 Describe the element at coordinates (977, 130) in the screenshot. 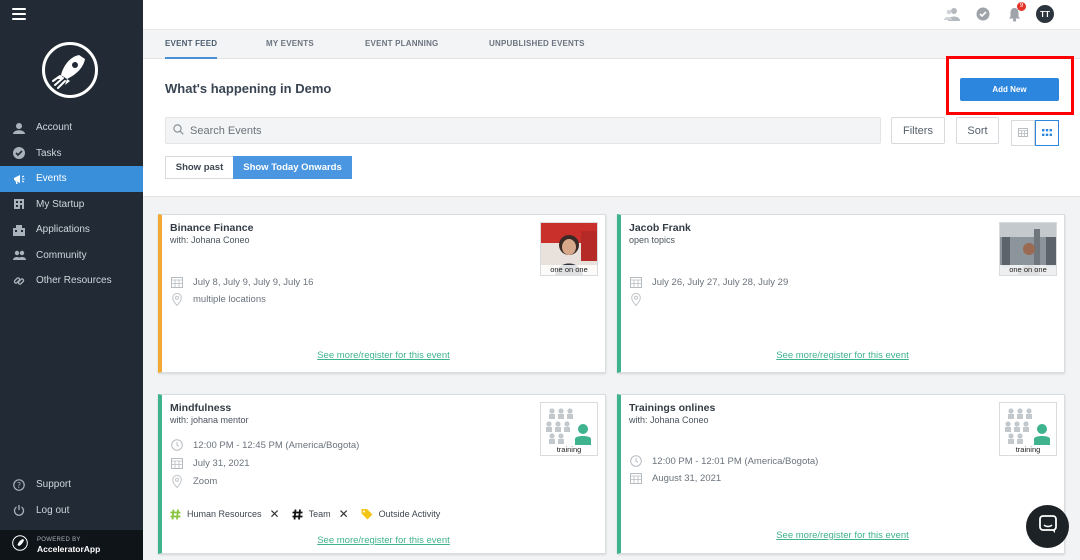

I see `sort-button: Sort` at that location.